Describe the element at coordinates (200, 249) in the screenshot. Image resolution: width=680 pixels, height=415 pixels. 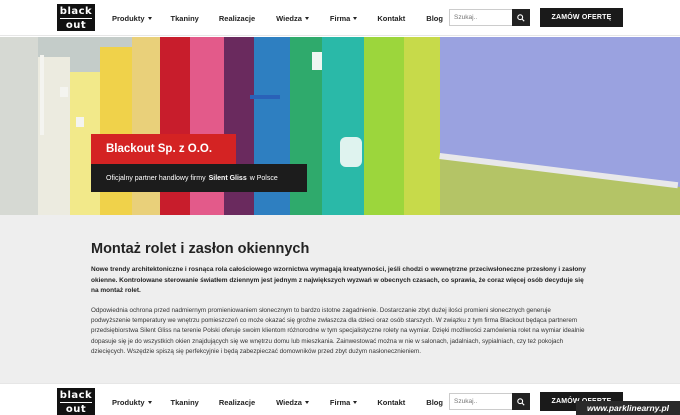
I see `page-title: Montaż rolet i zasłon okiennych` at that location.